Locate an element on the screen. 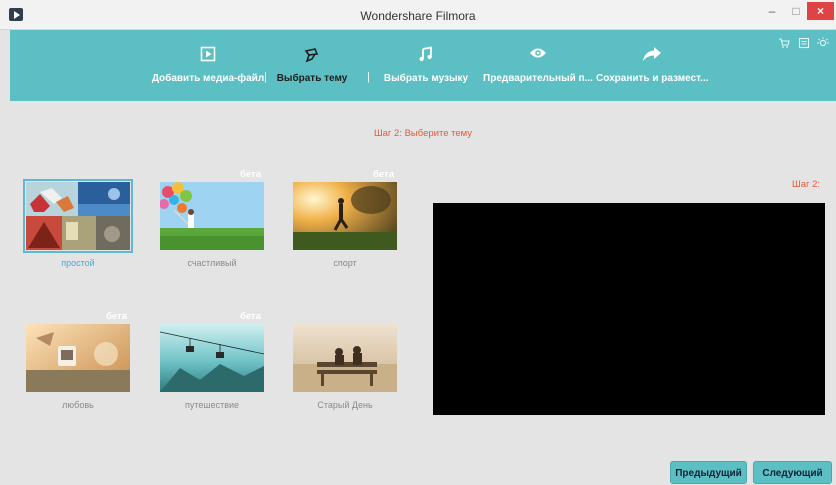 This screenshot has height=485, width=836. previous-button: Предыдущий is located at coordinates (708, 472).